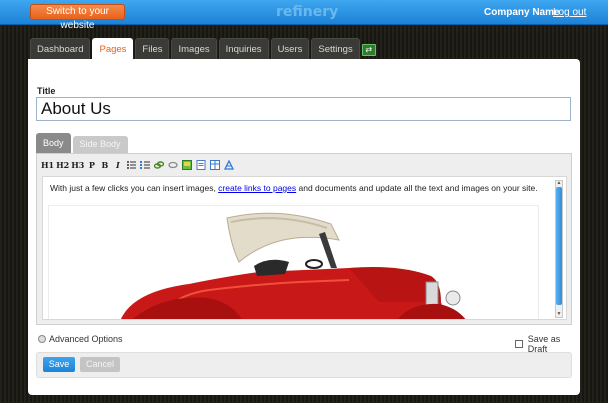  What do you see at coordinates (335, 48) in the screenshot?
I see `tab-settings: Settings` at bounding box center [335, 48].